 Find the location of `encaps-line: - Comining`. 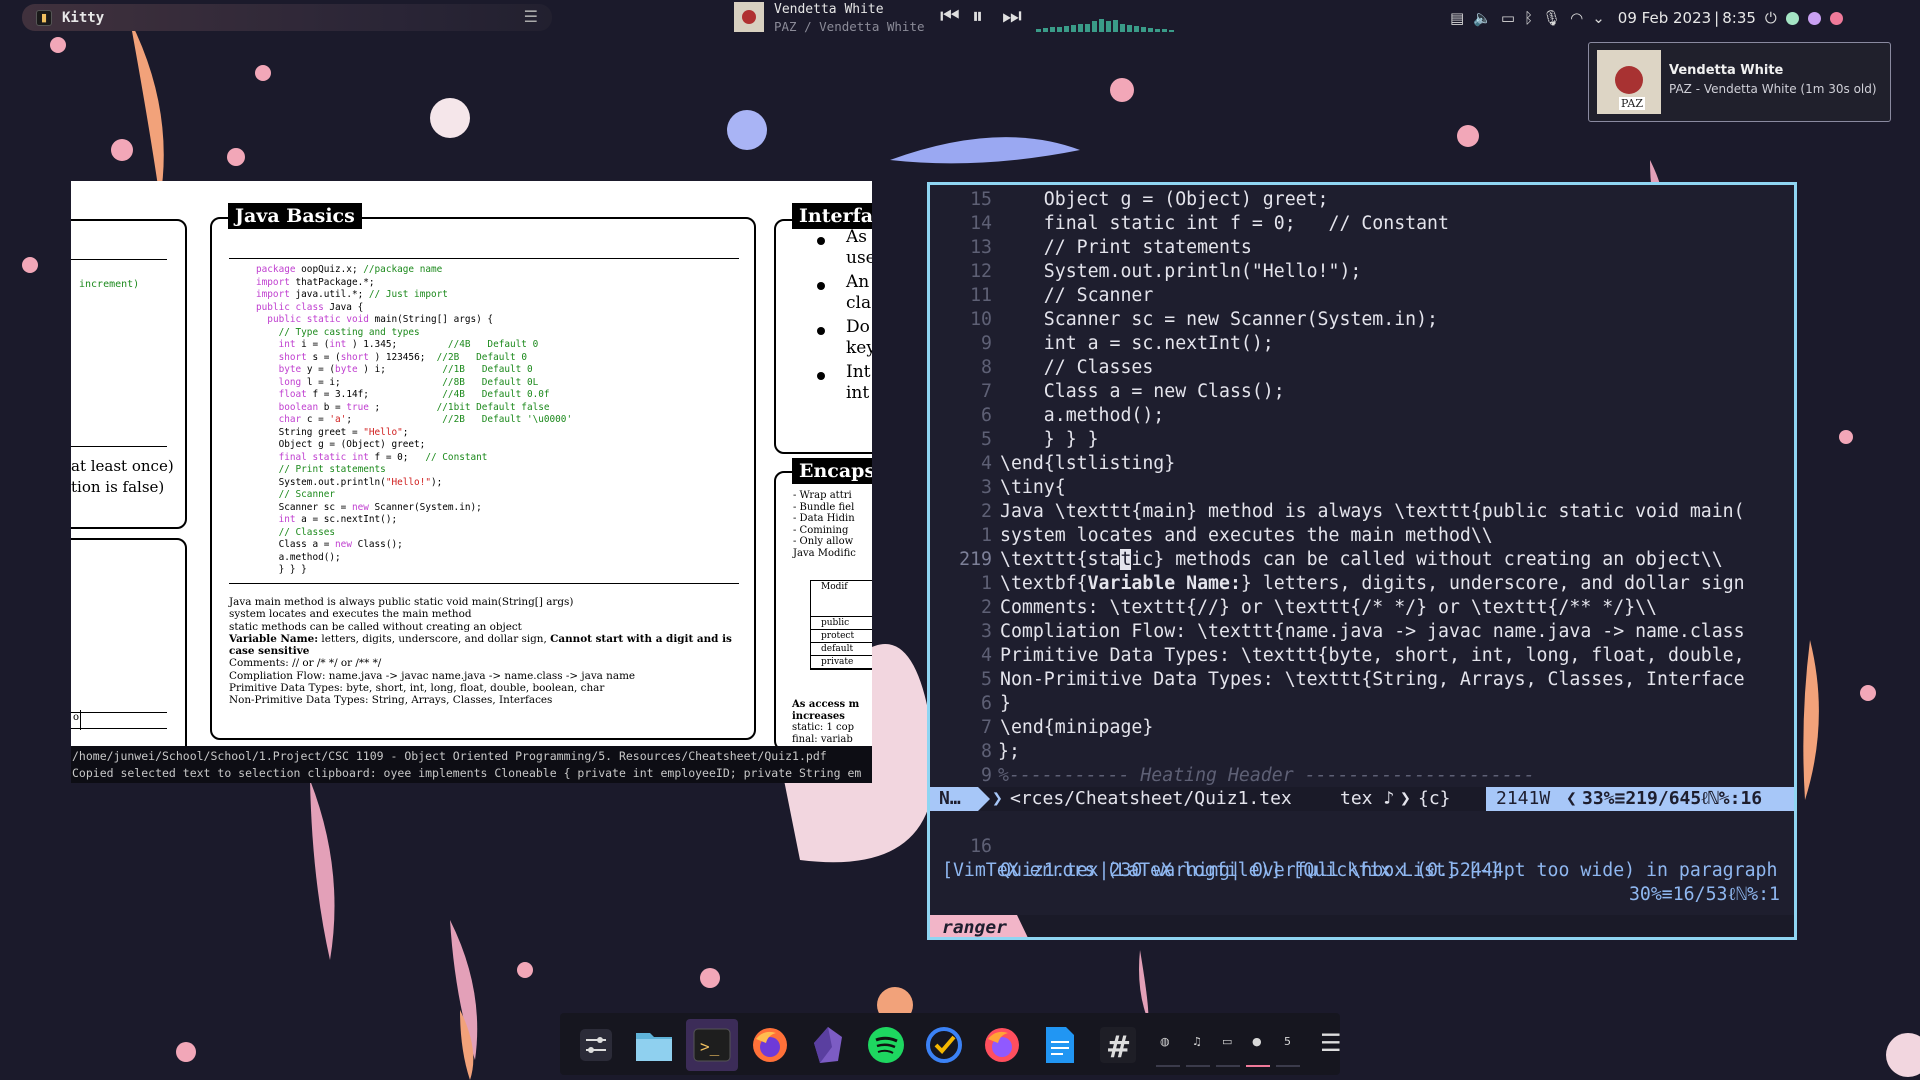

encaps-line: - Comining is located at coordinates (821, 530).